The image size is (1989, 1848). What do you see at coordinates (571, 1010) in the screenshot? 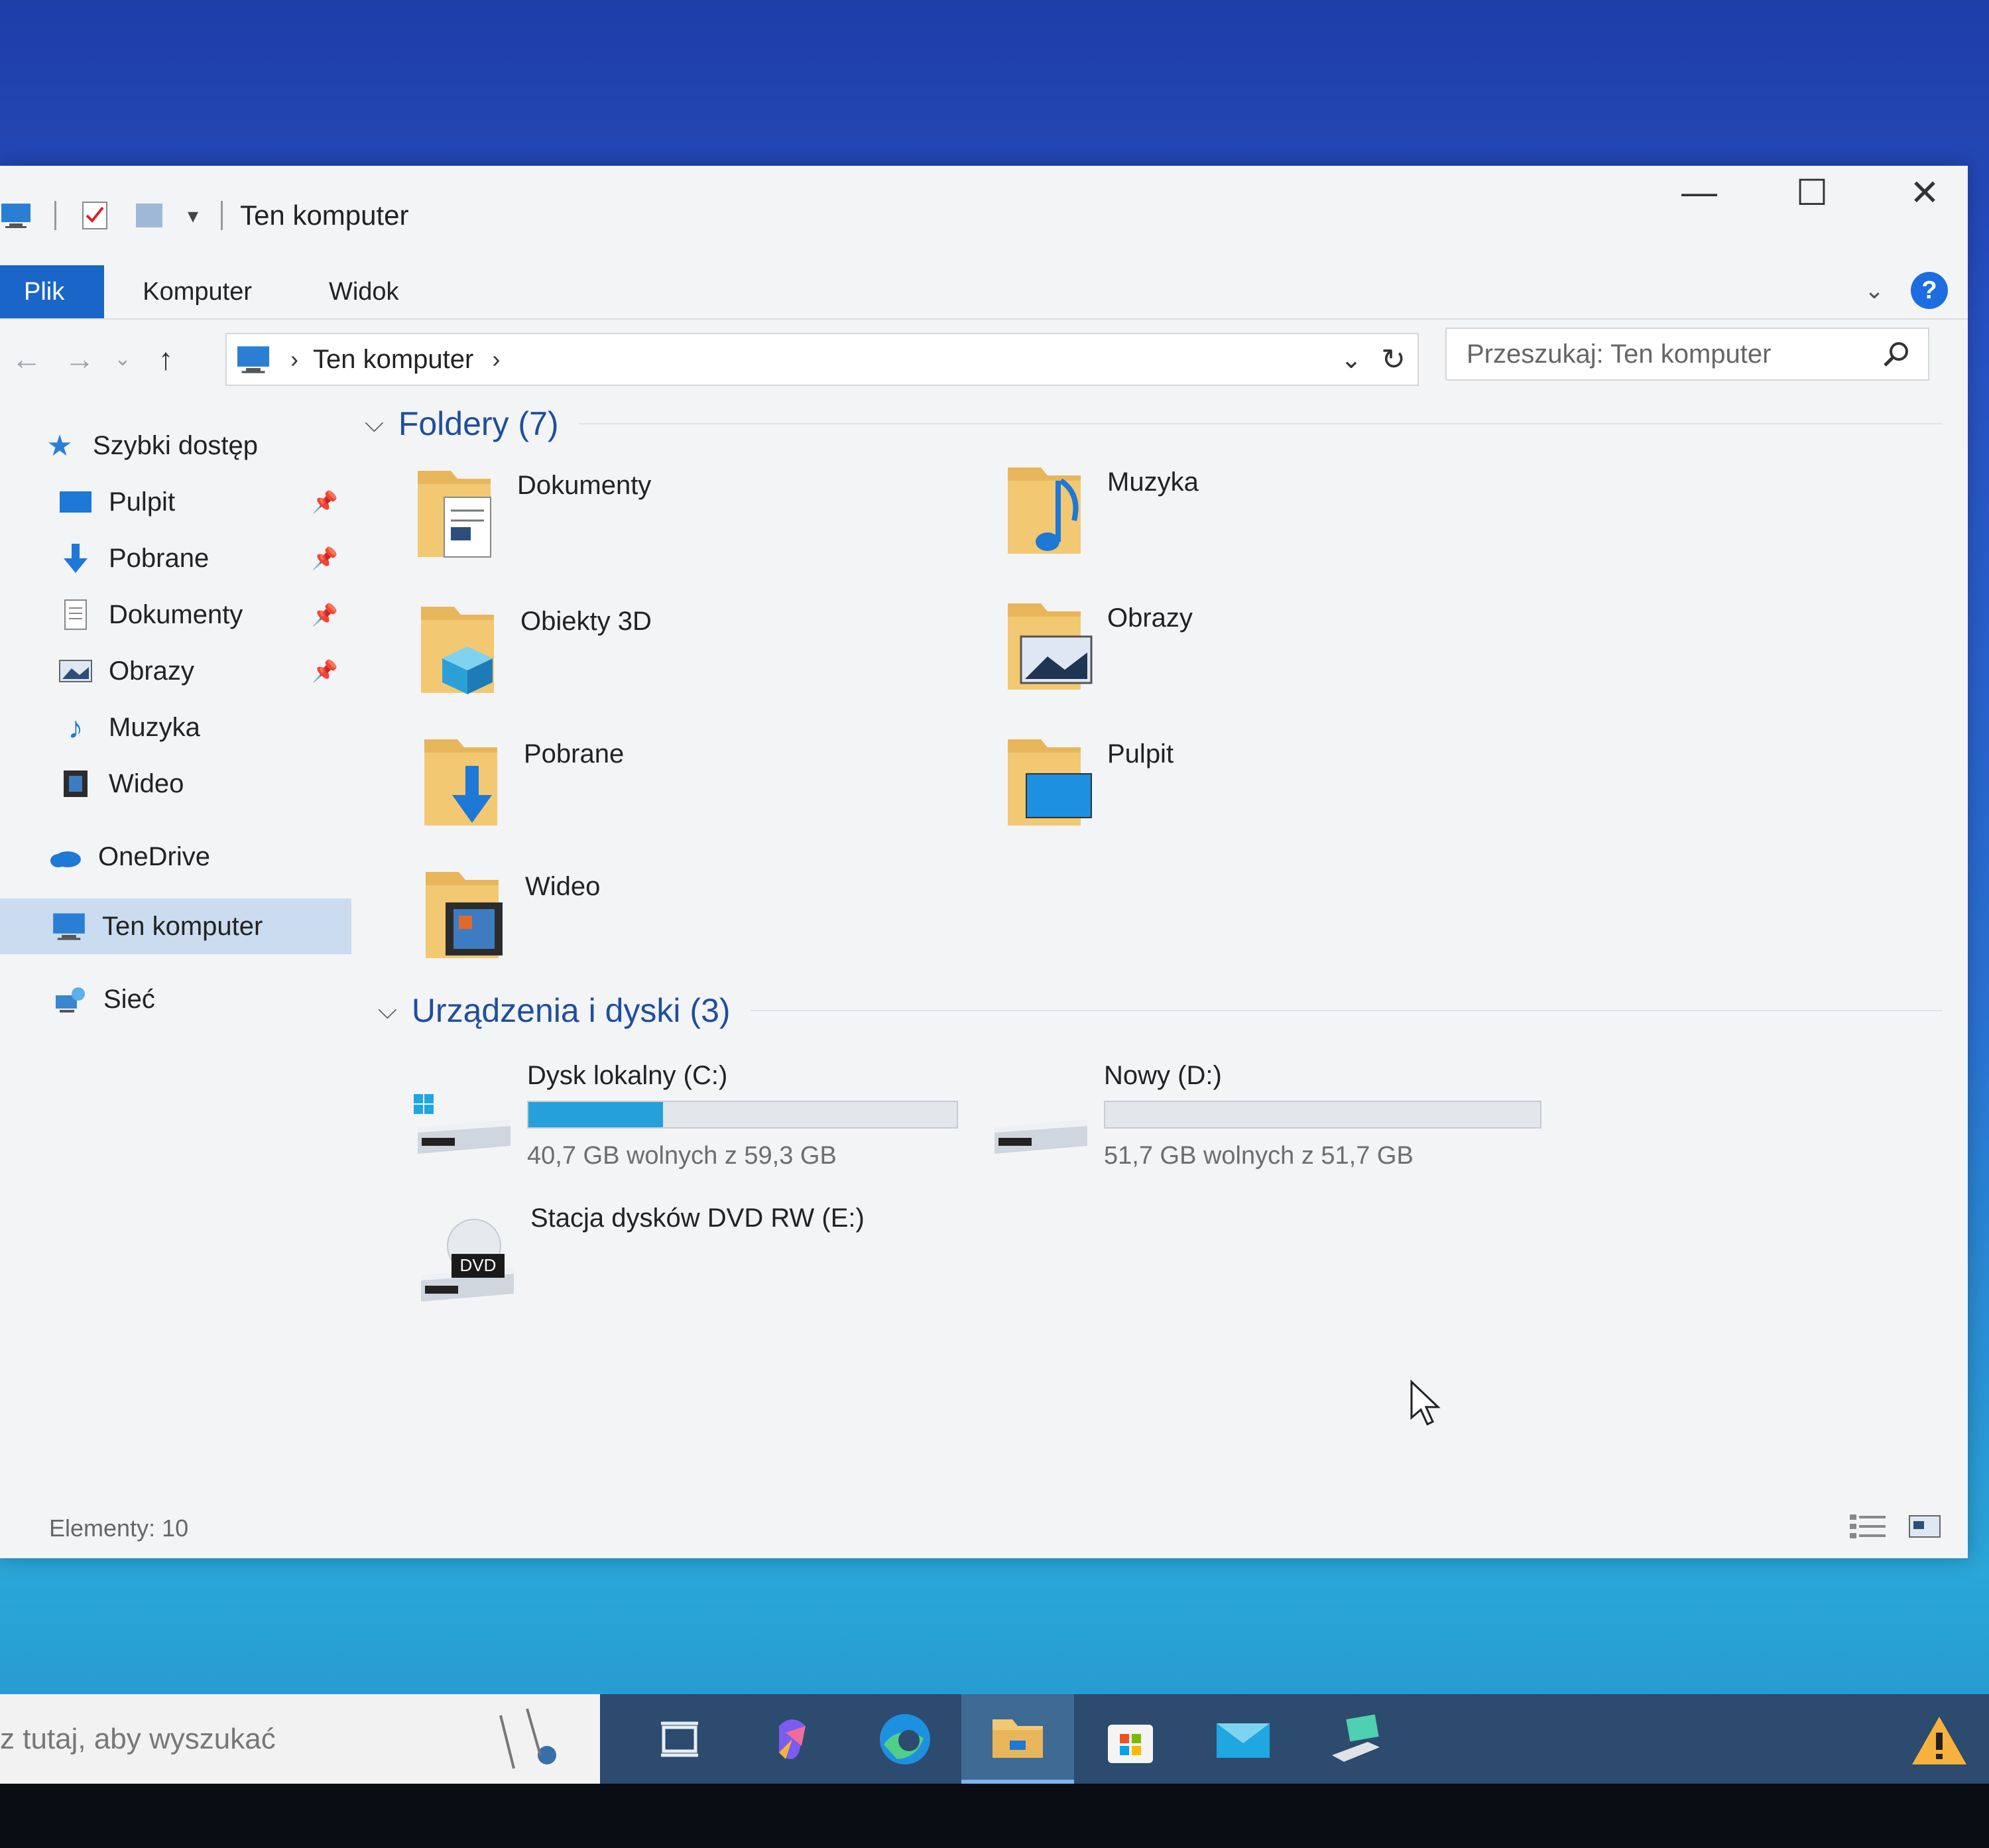
I see `group-title: Urządzenia i dyski (3)` at bounding box center [571, 1010].